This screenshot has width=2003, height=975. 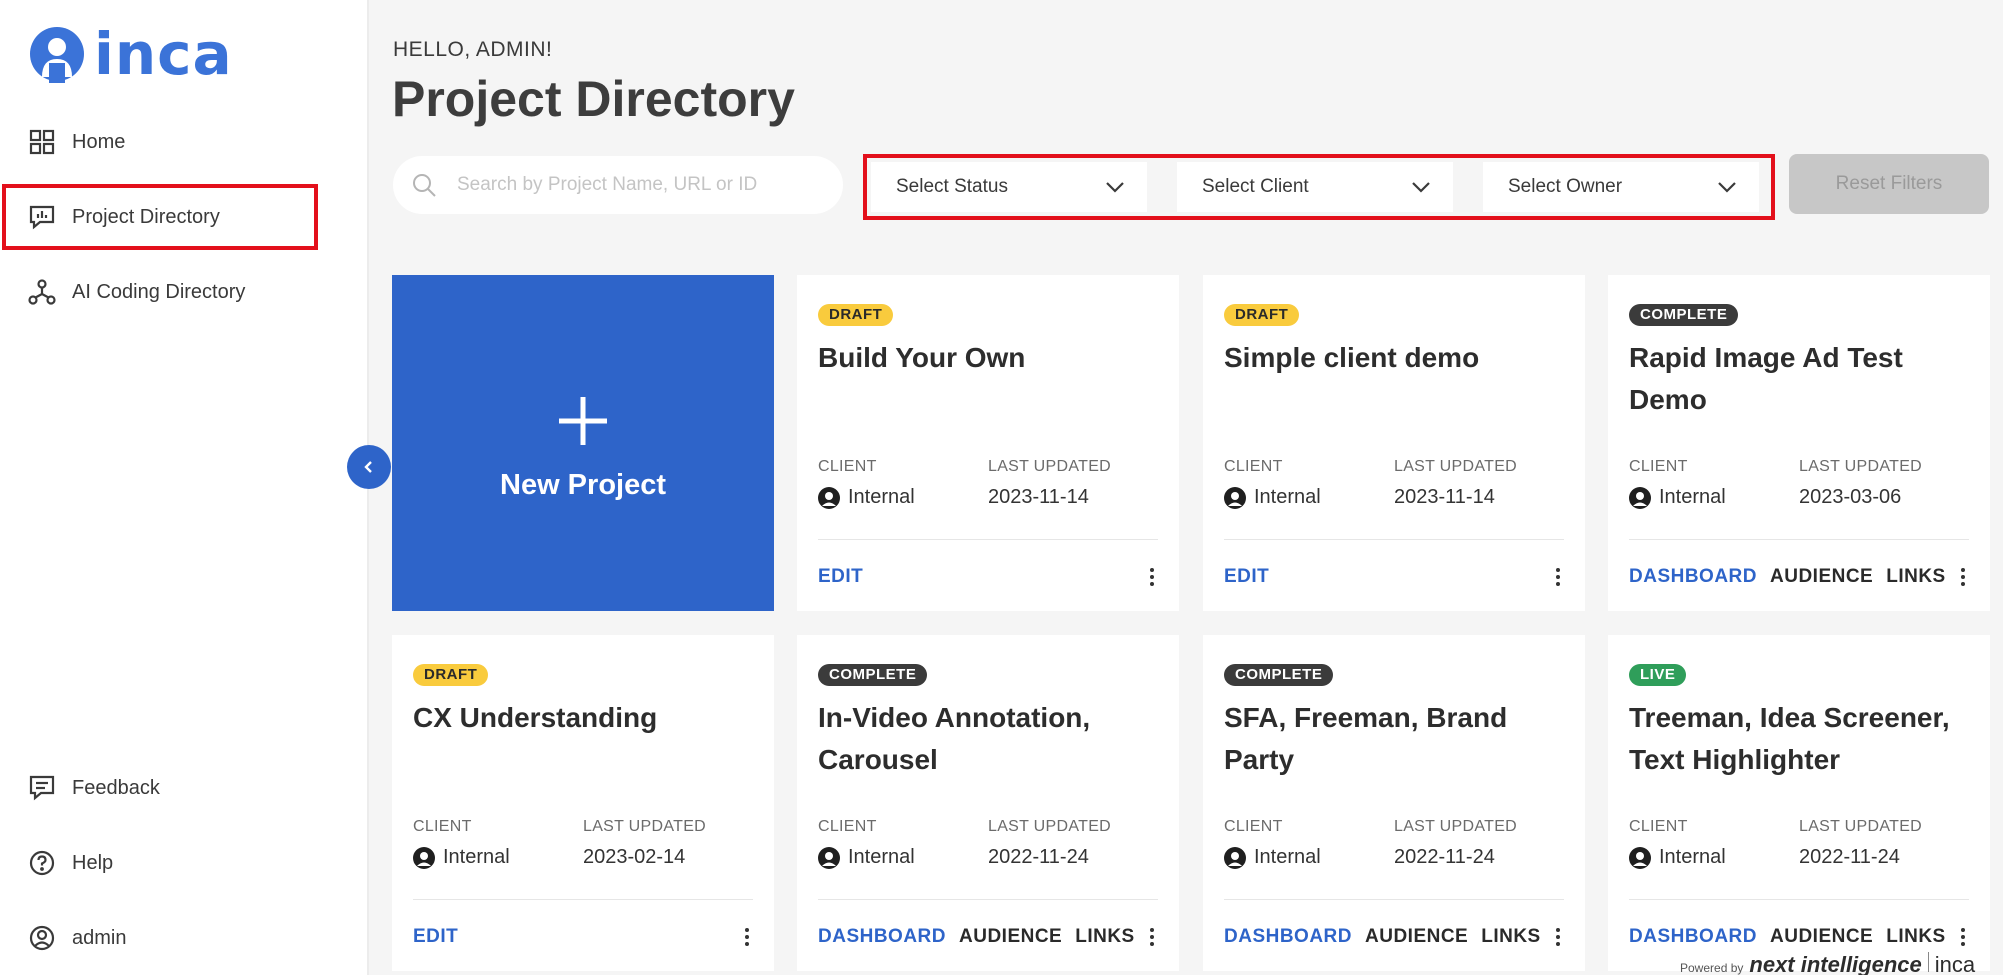 What do you see at coordinates (1565, 186) in the screenshot?
I see `owner-select-value: Select Owner` at bounding box center [1565, 186].